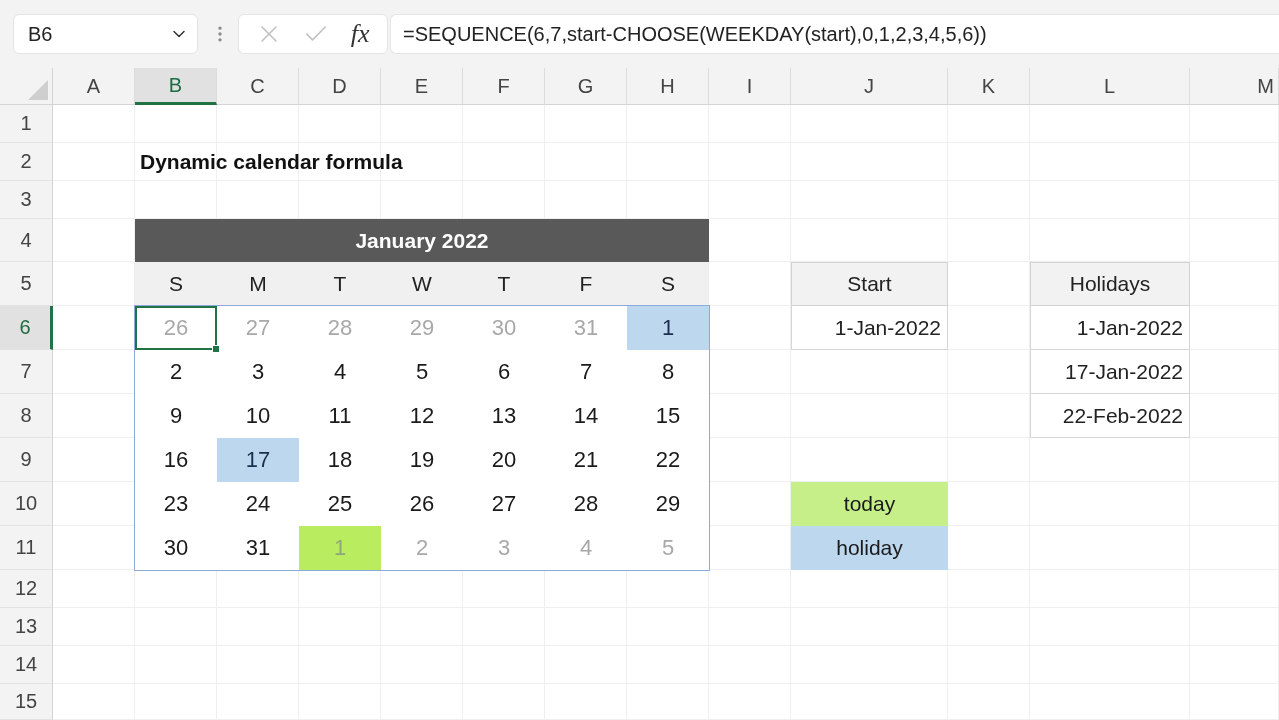 This screenshot has height=720, width=1279. What do you see at coordinates (360, 34) in the screenshot?
I see `insert-function-button: fx` at bounding box center [360, 34].